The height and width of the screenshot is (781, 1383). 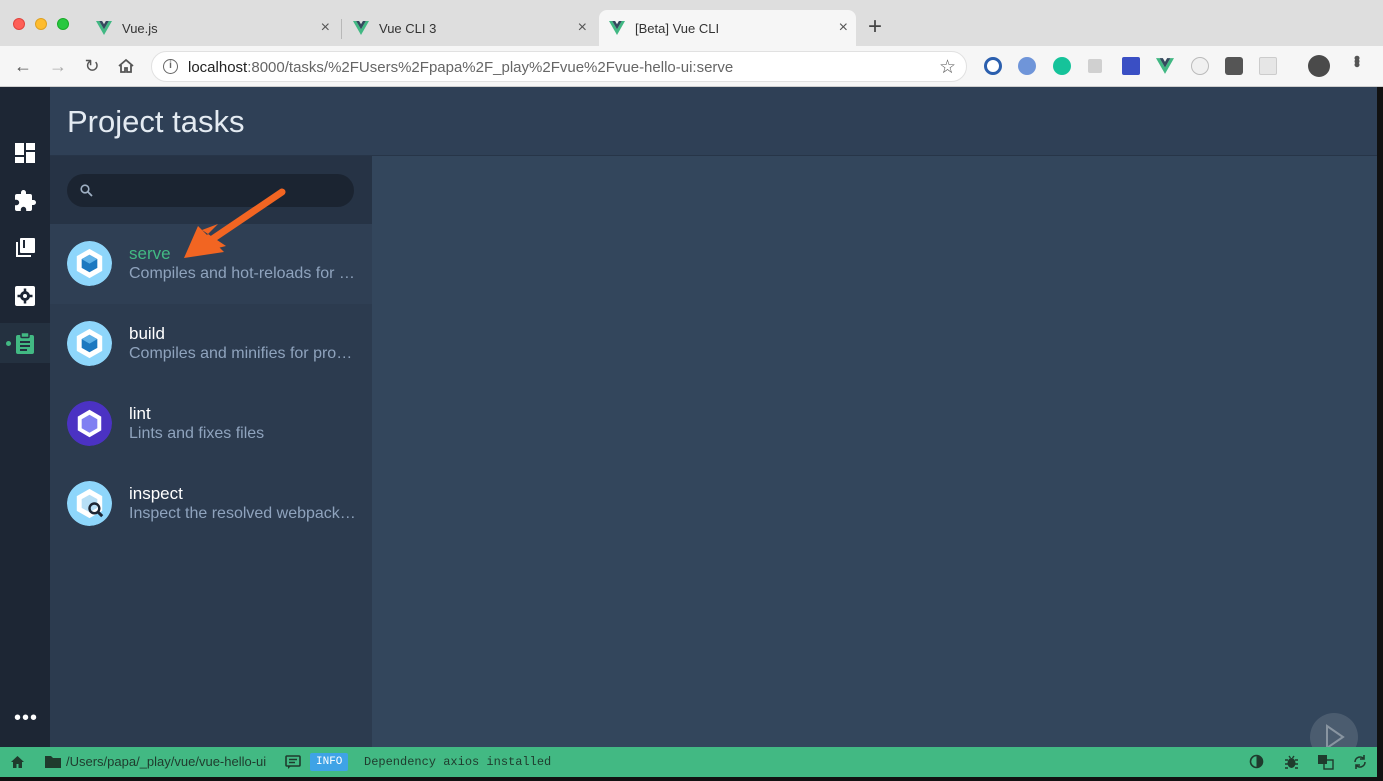 I want to click on page-title: Project tasks, so click(x=156, y=121).